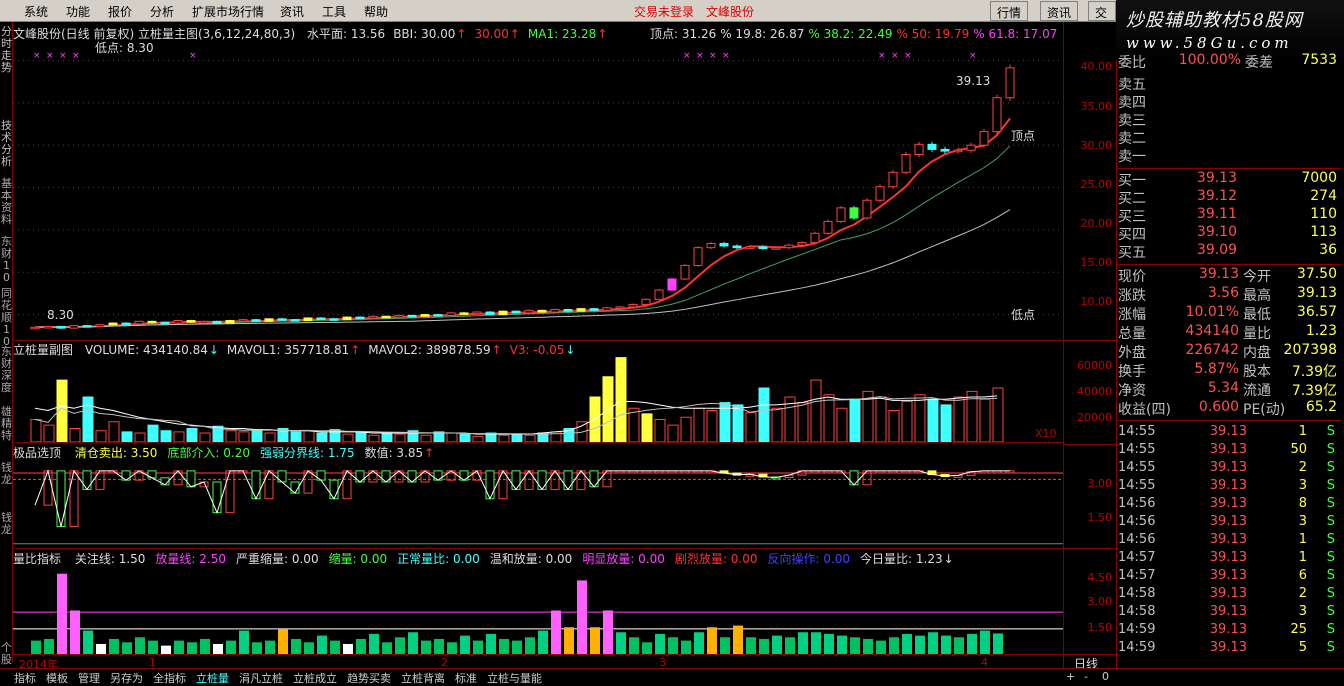 The width and height of the screenshot is (1344, 686). Describe the element at coordinates (1227, 487) in the screenshot. I see `tick-row: 14:55 39.13 3 S` at that location.